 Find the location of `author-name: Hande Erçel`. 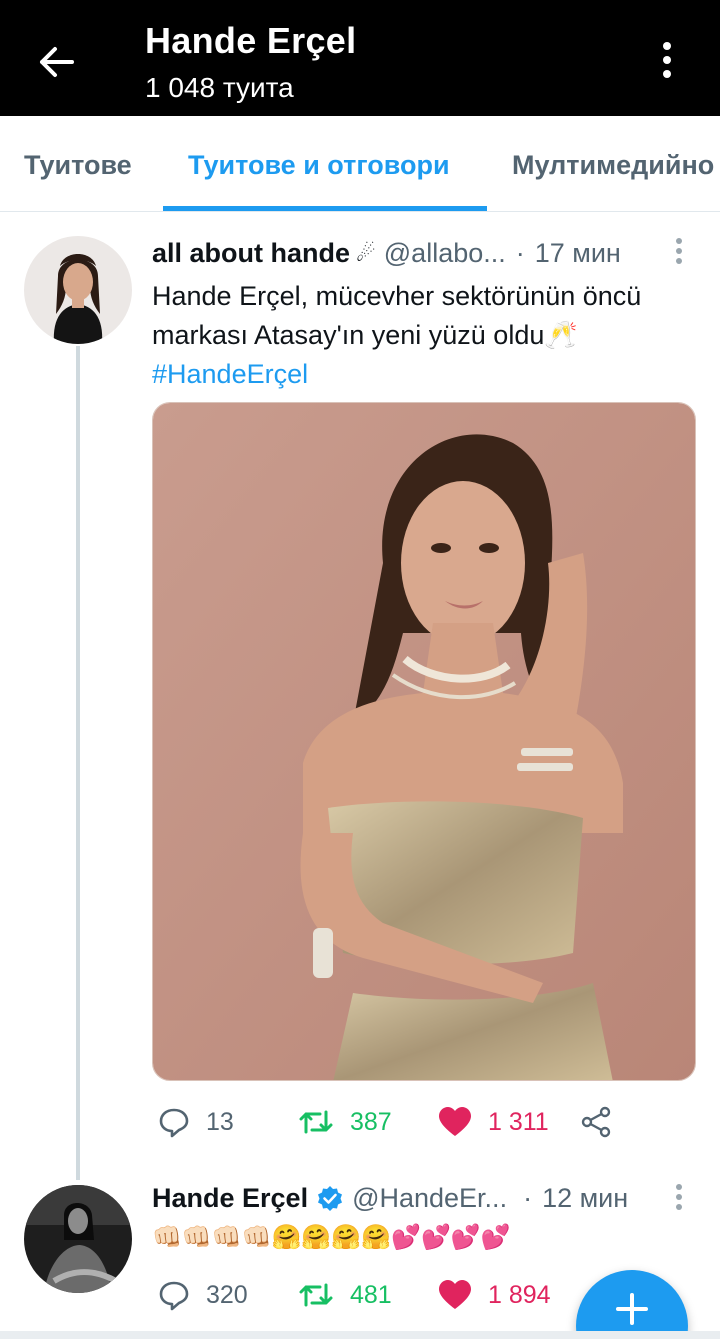

author-name: Hande Erçel is located at coordinates (230, 1198).